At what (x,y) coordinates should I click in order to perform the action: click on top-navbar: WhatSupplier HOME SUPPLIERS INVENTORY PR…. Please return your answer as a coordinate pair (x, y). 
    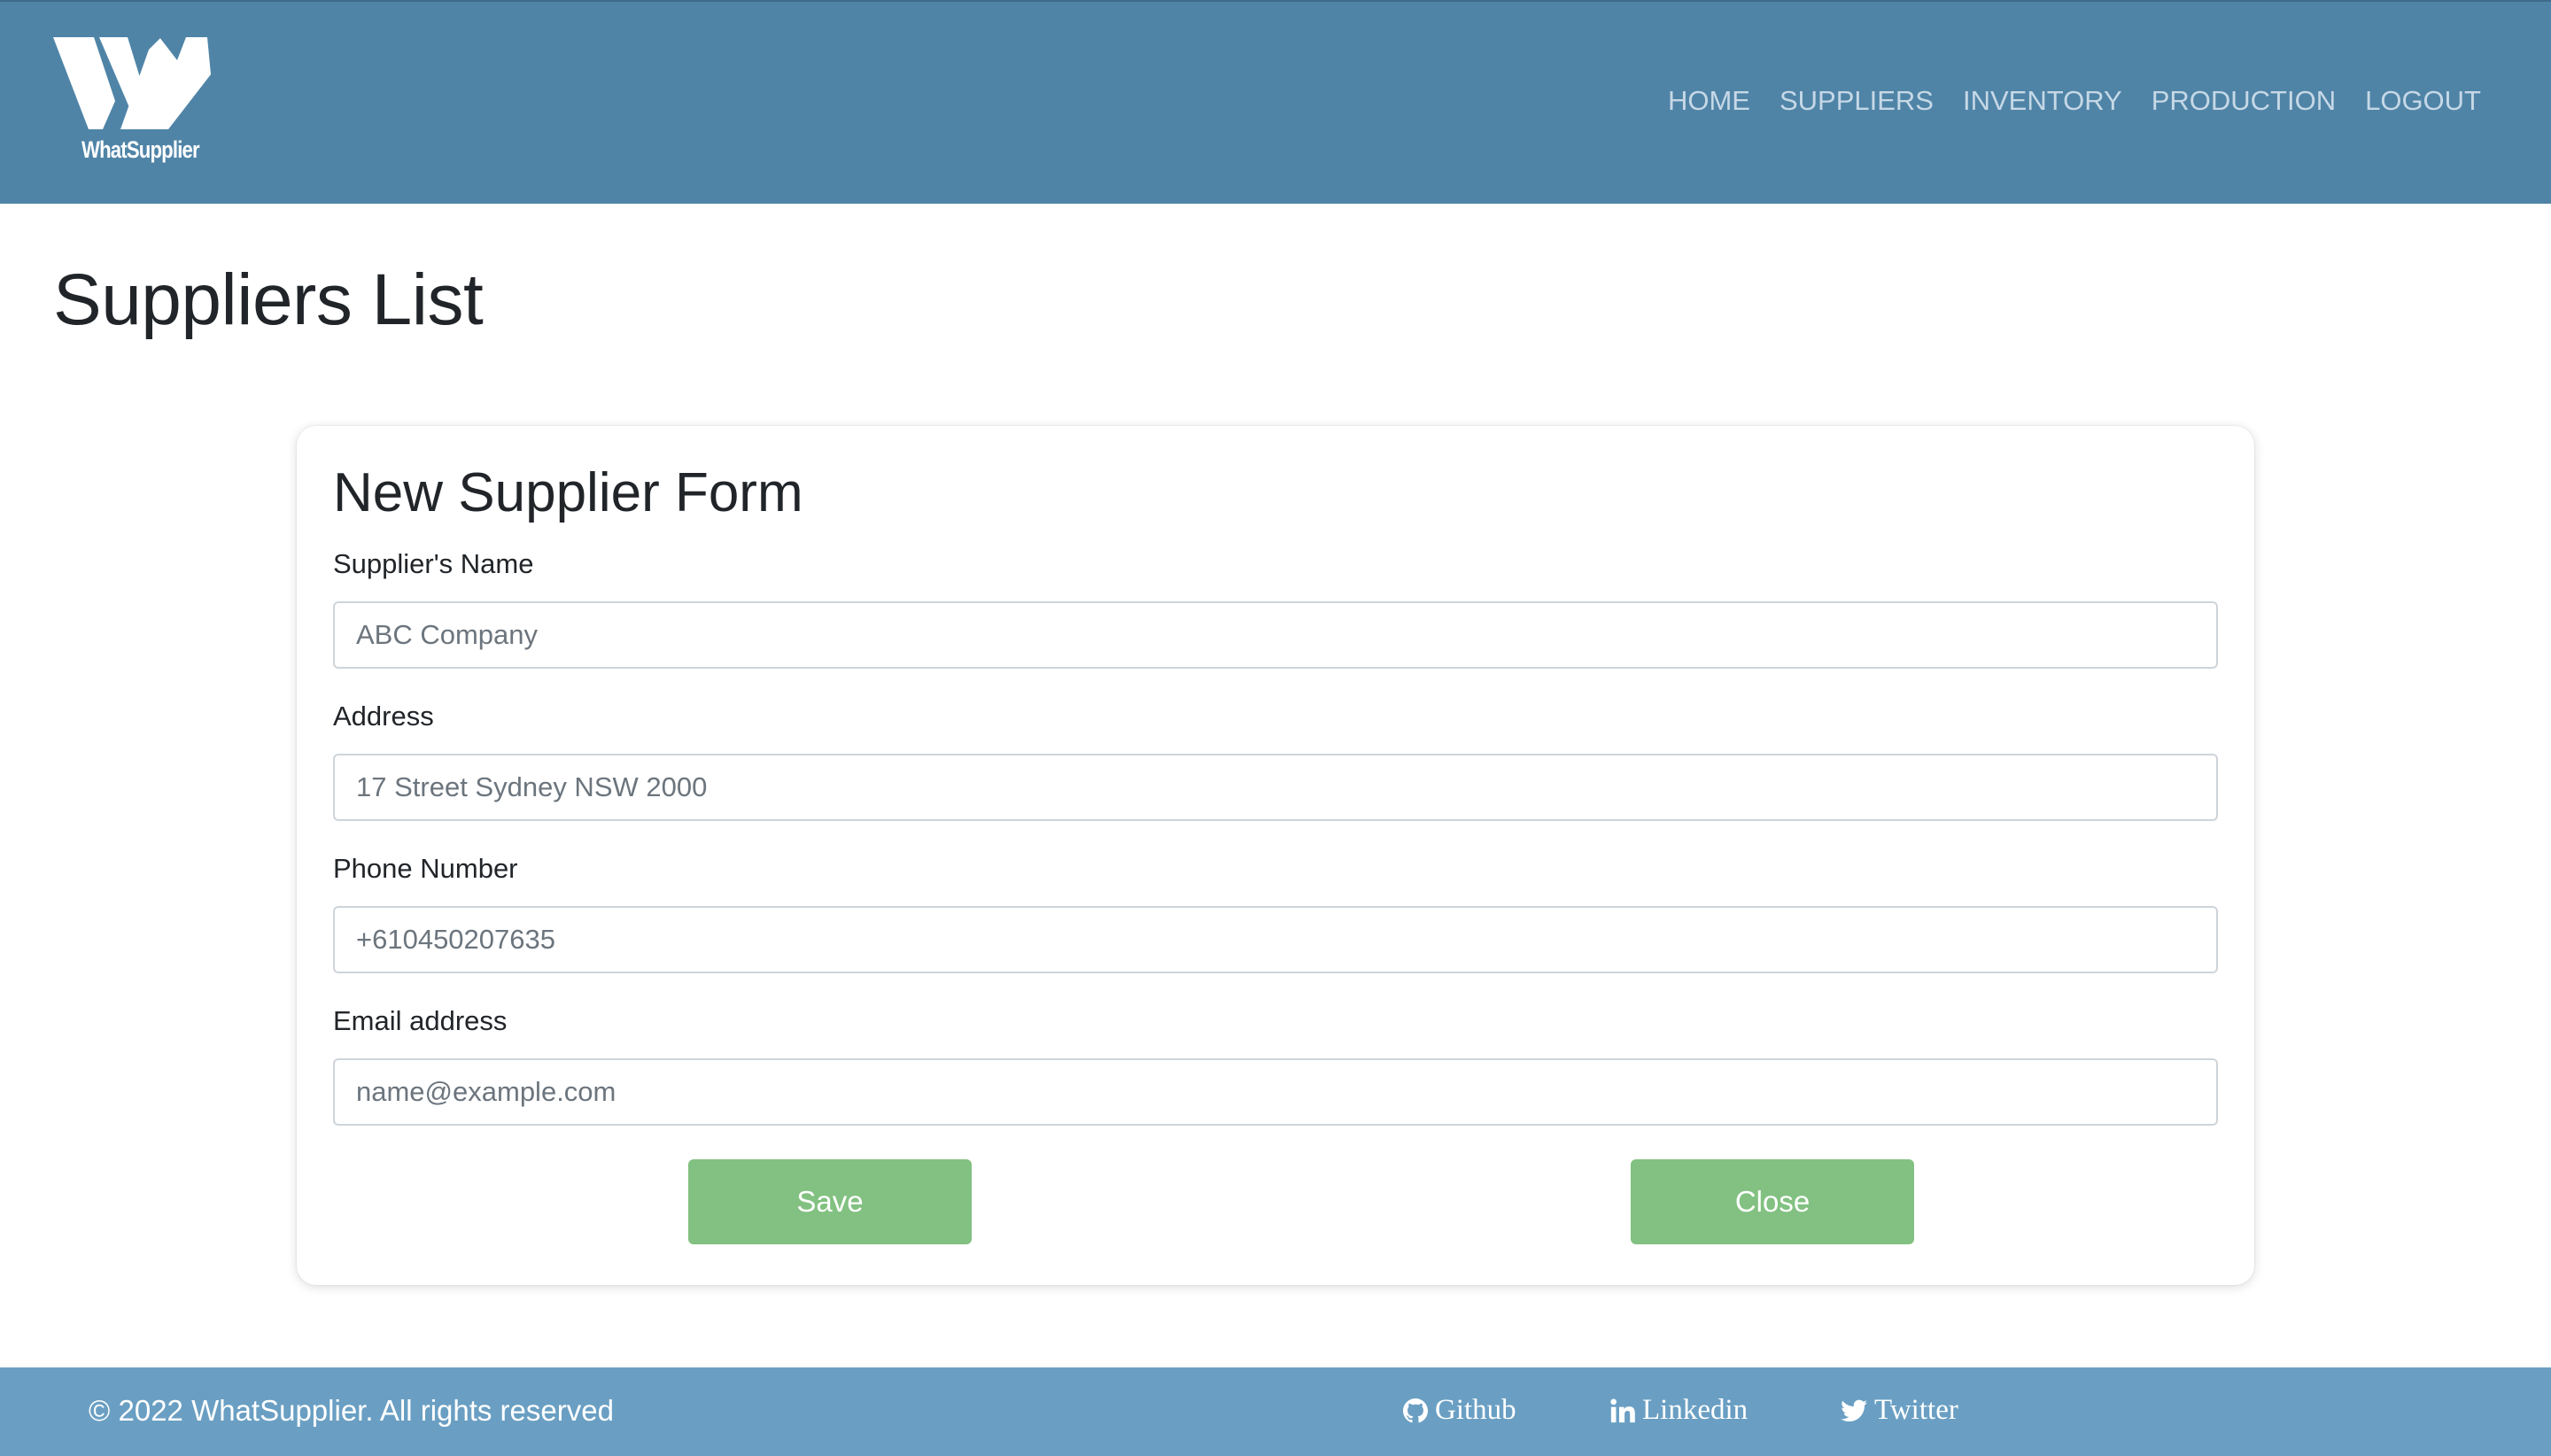
    Looking at the image, I should click on (1275, 102).